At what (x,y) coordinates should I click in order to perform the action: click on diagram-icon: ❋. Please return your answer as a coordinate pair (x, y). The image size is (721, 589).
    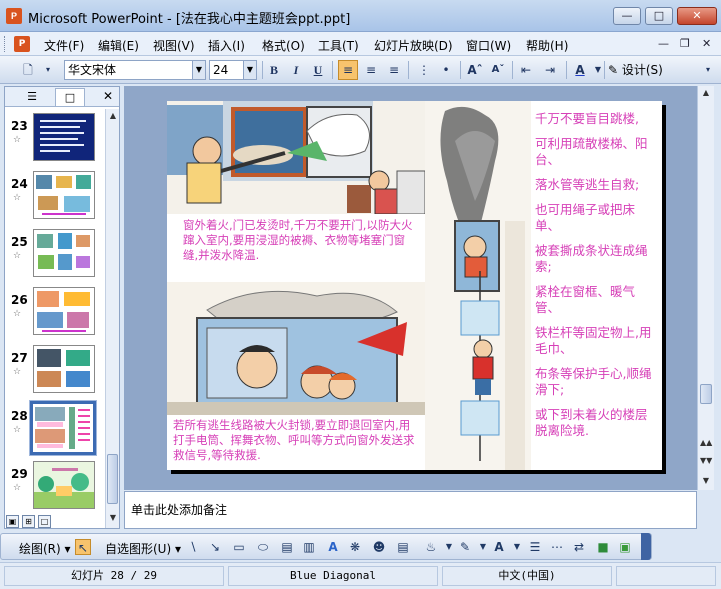
    Looking at the image, I should click on (355, 547).